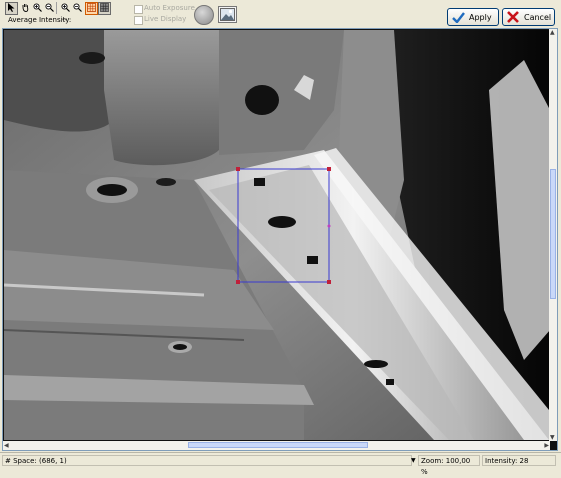 The width and height of the screenshot is (561, 478). I want to click on grid-fill-tool-button, so click(104, 8).